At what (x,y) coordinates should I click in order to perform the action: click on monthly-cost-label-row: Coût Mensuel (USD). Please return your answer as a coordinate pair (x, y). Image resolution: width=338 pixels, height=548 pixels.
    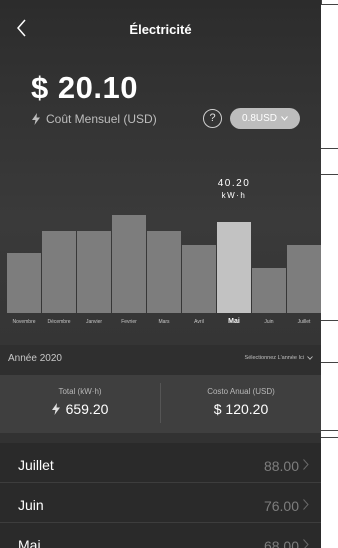
    Looking at the image, I should click on (94, 119).